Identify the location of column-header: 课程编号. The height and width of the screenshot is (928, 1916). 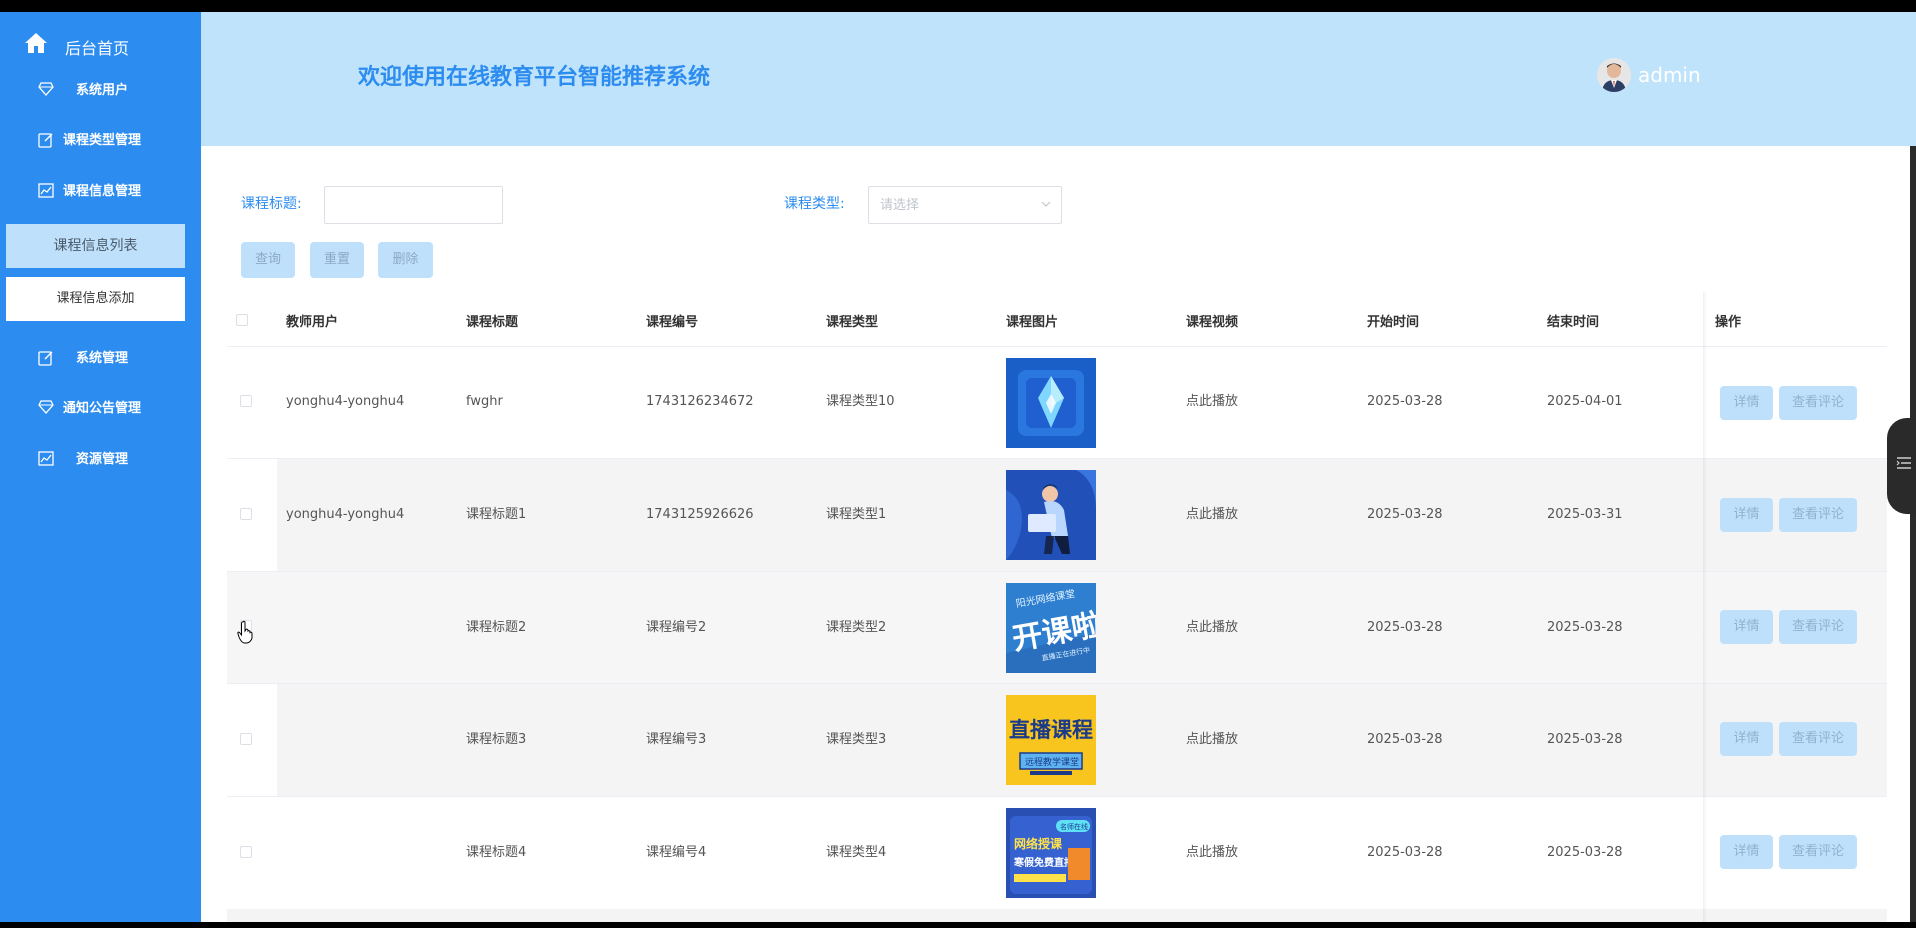
(672, 322).